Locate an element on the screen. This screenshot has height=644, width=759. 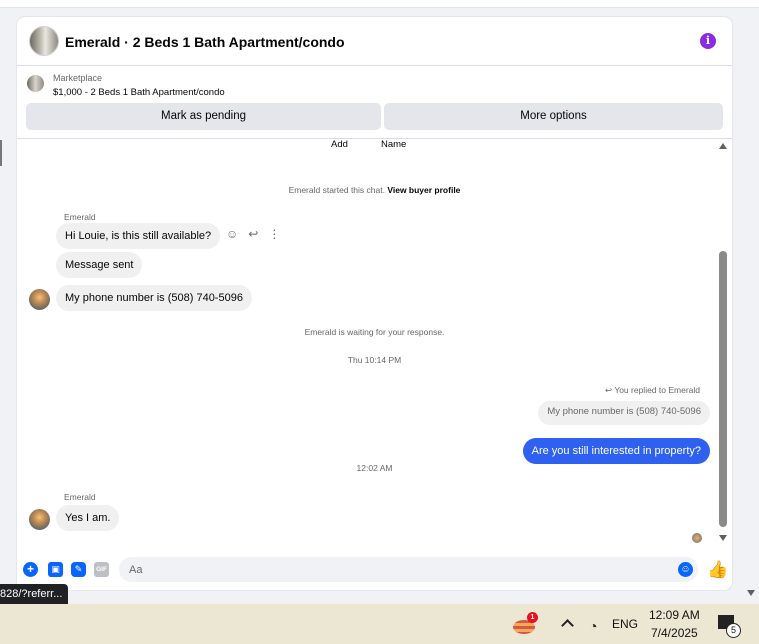
view-buyer-profile-link: View buyer profile is located at coordinates (423, 190).